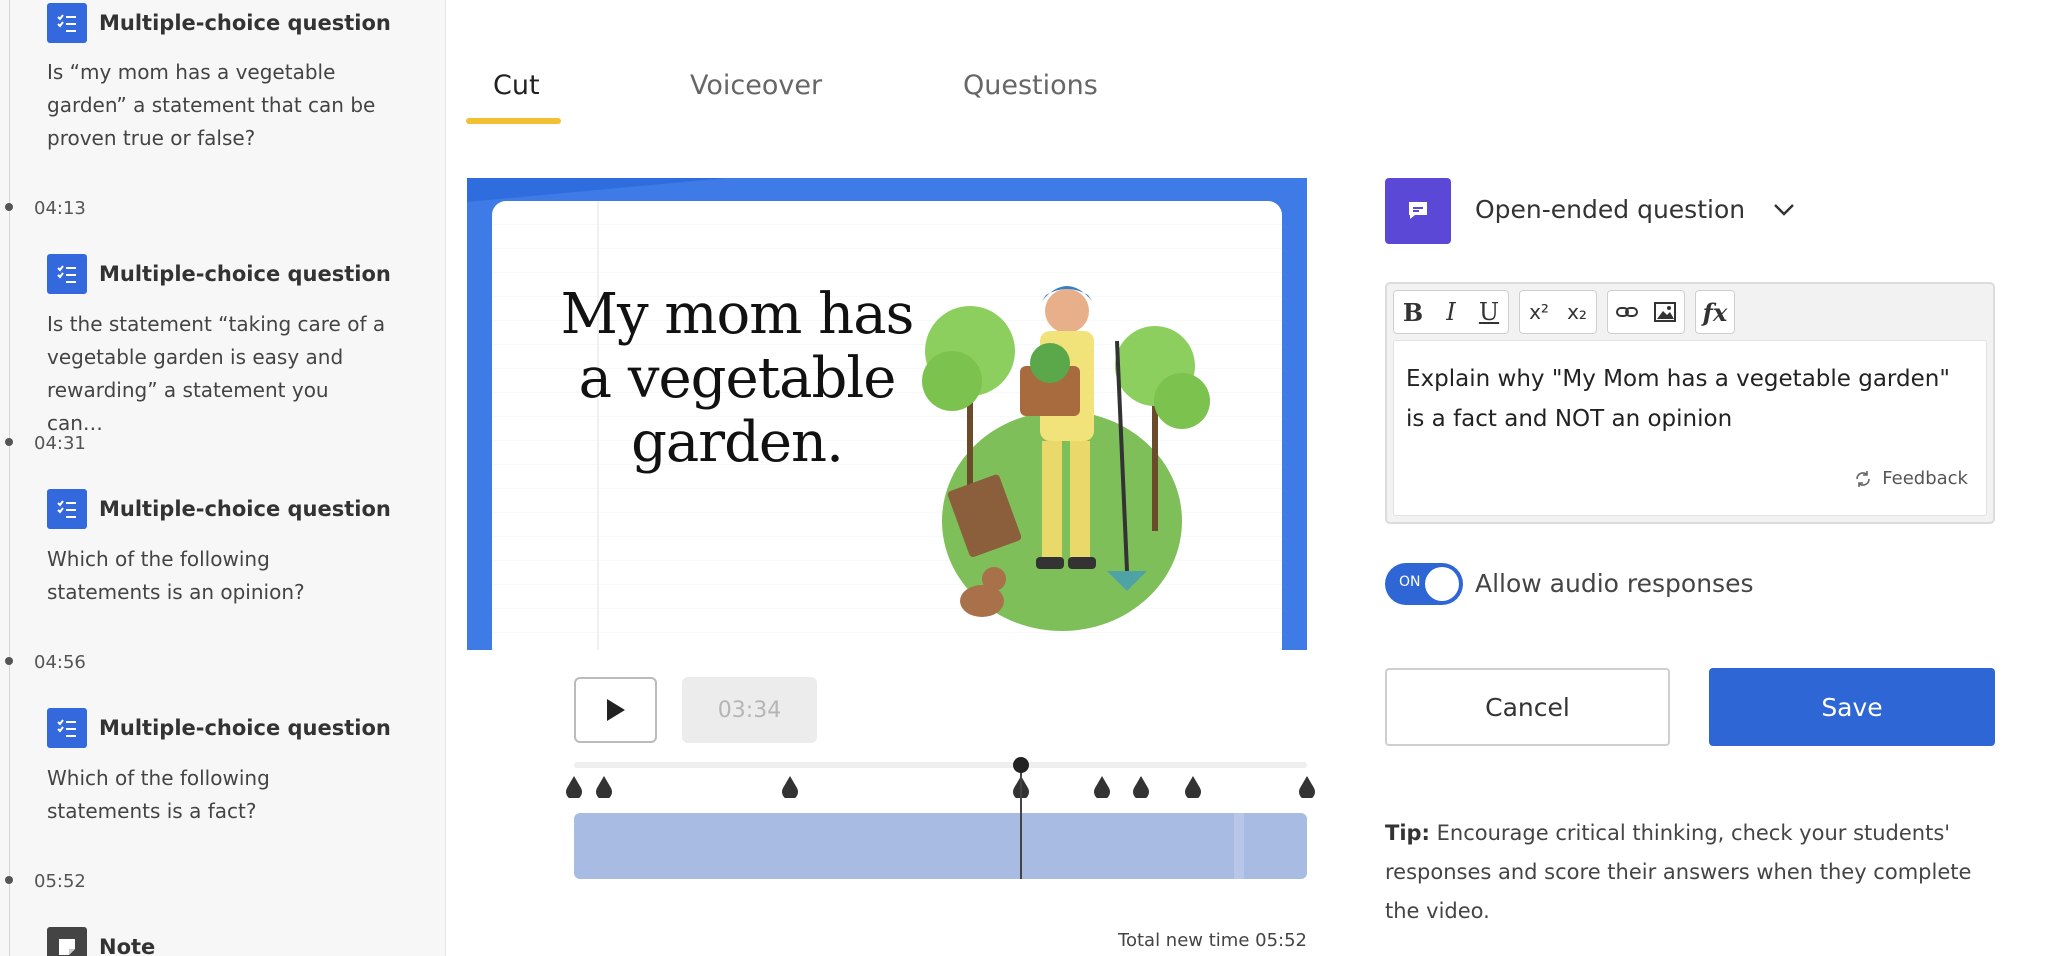 Image resolution: width=2048 pixels, height=956 pixels. I want to click on bold-icon: B, so click(1413, 312).